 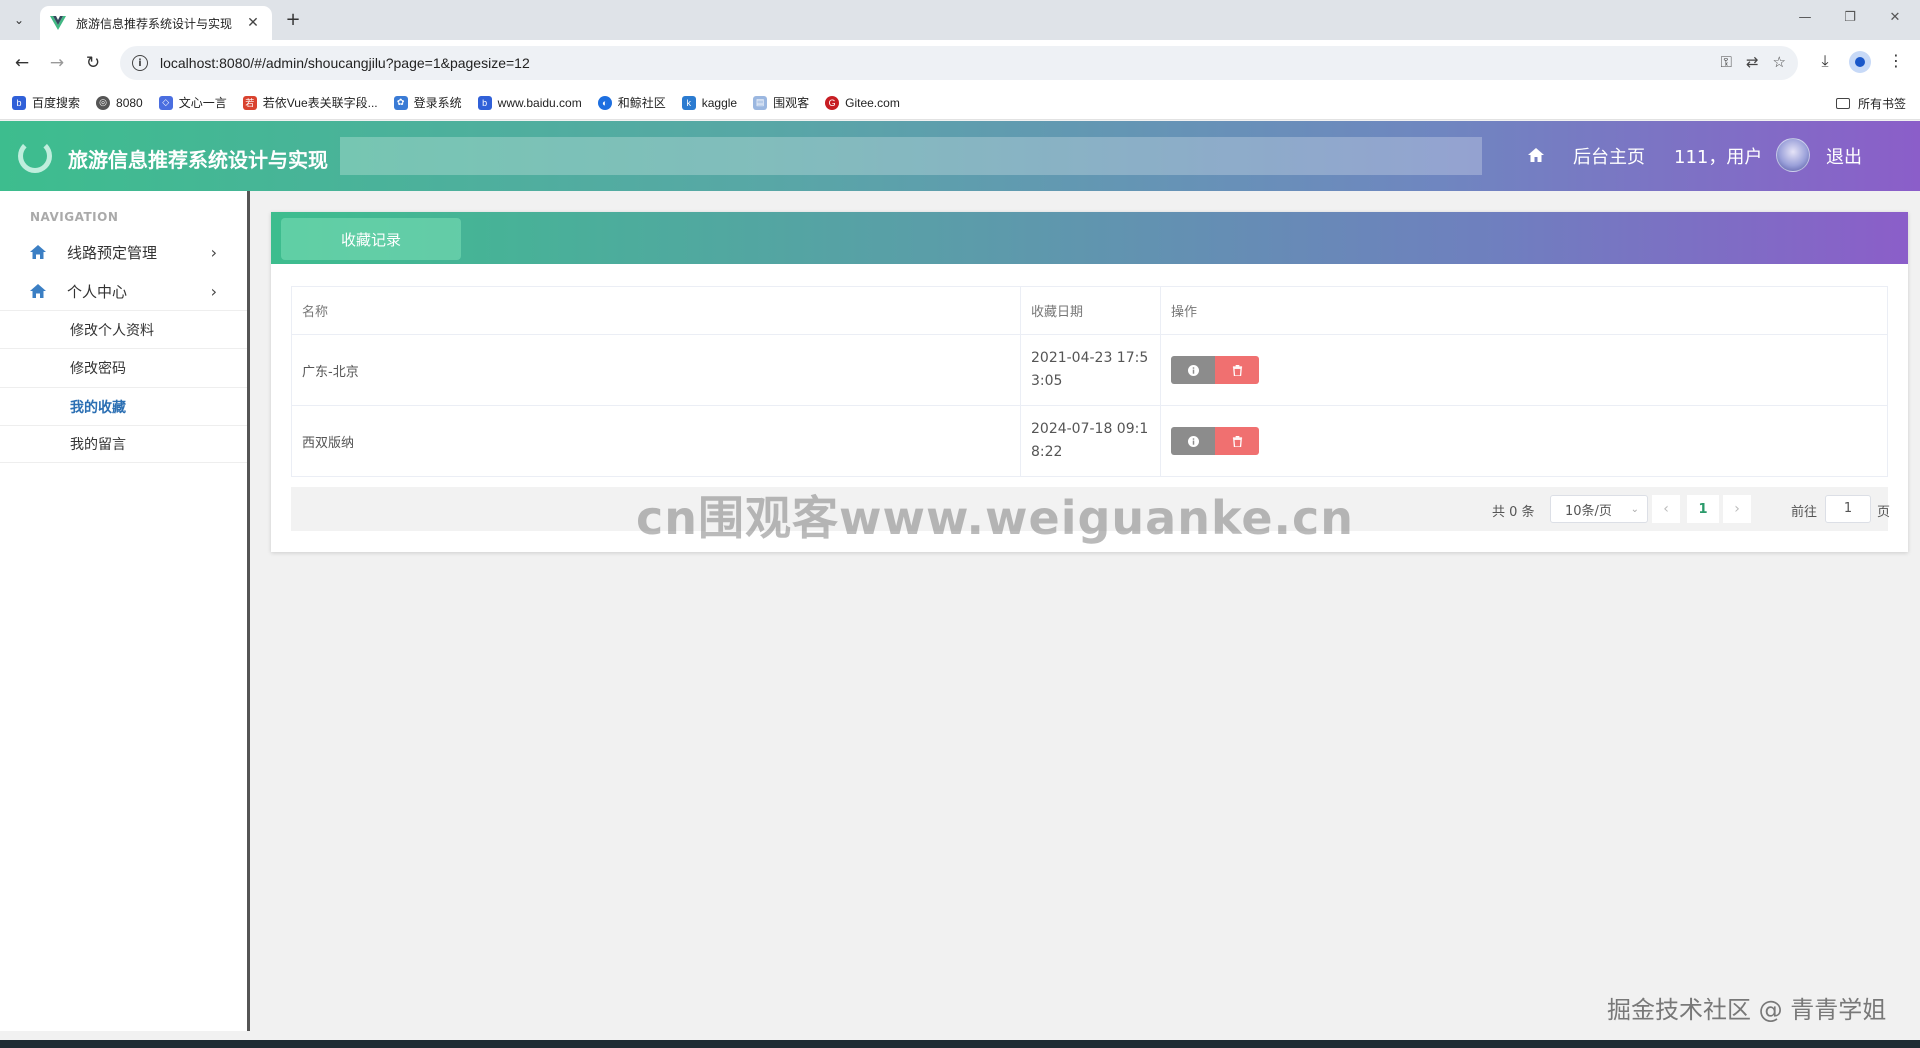 I want to click on sidebar-subitem-my-messages: 我的留言, so click(x=123, y=444).